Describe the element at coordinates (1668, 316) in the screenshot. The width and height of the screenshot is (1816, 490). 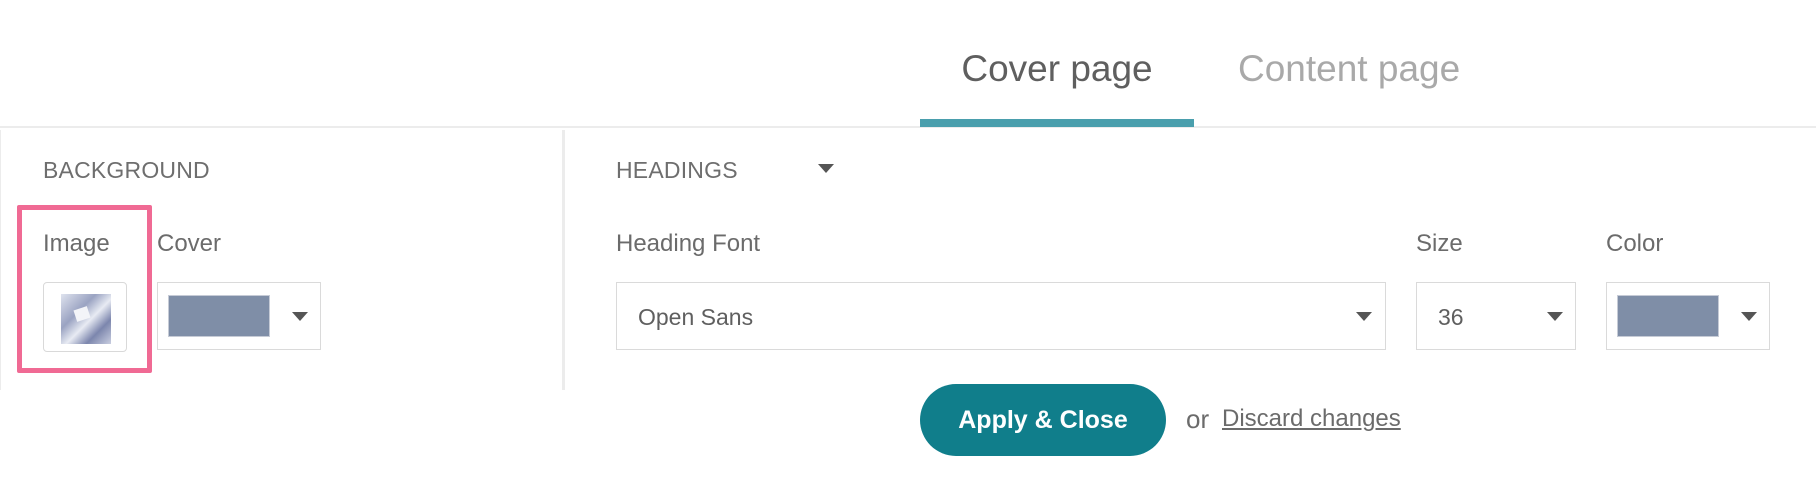
I see `heading-color-swatch` at that location.